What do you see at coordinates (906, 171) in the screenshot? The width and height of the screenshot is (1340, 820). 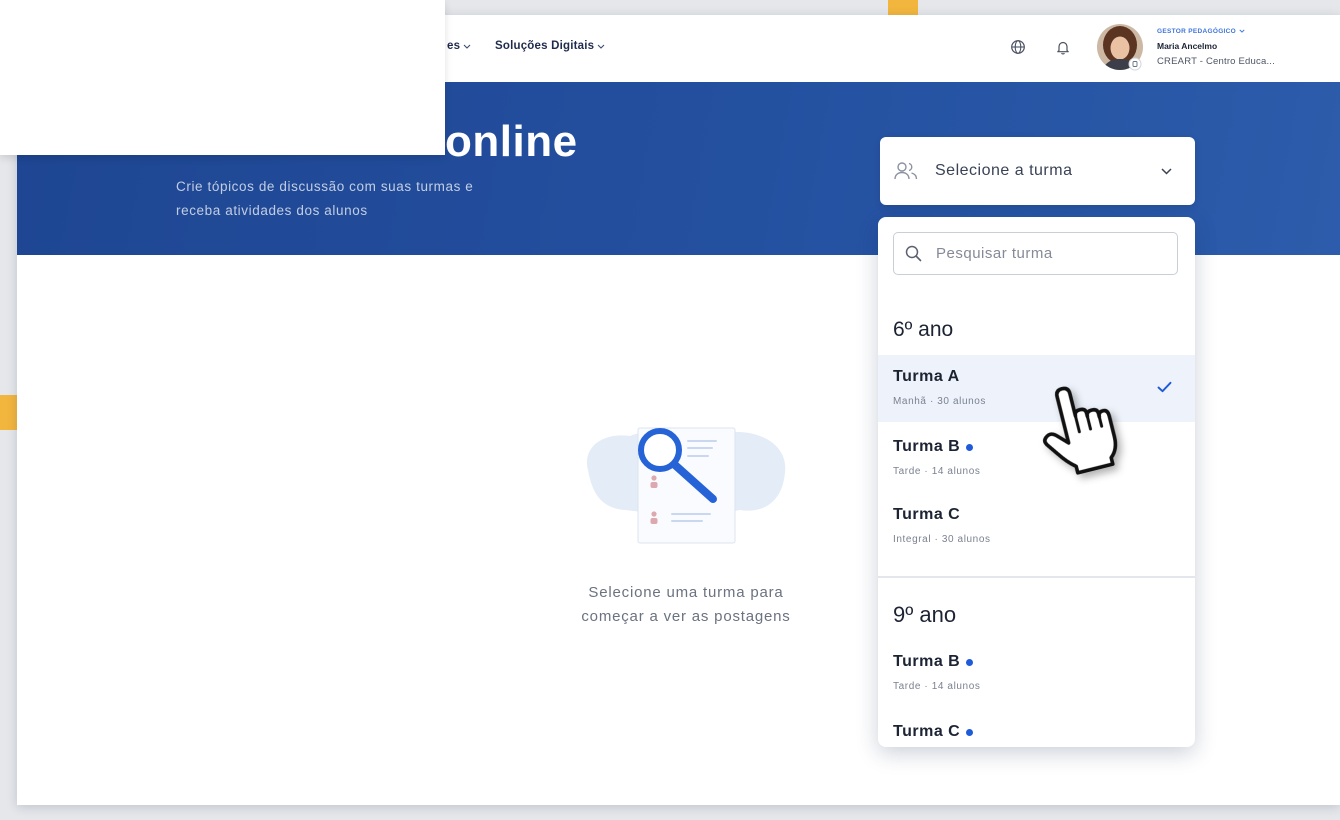 I see `users-icon` at bounding box center [906, 171].